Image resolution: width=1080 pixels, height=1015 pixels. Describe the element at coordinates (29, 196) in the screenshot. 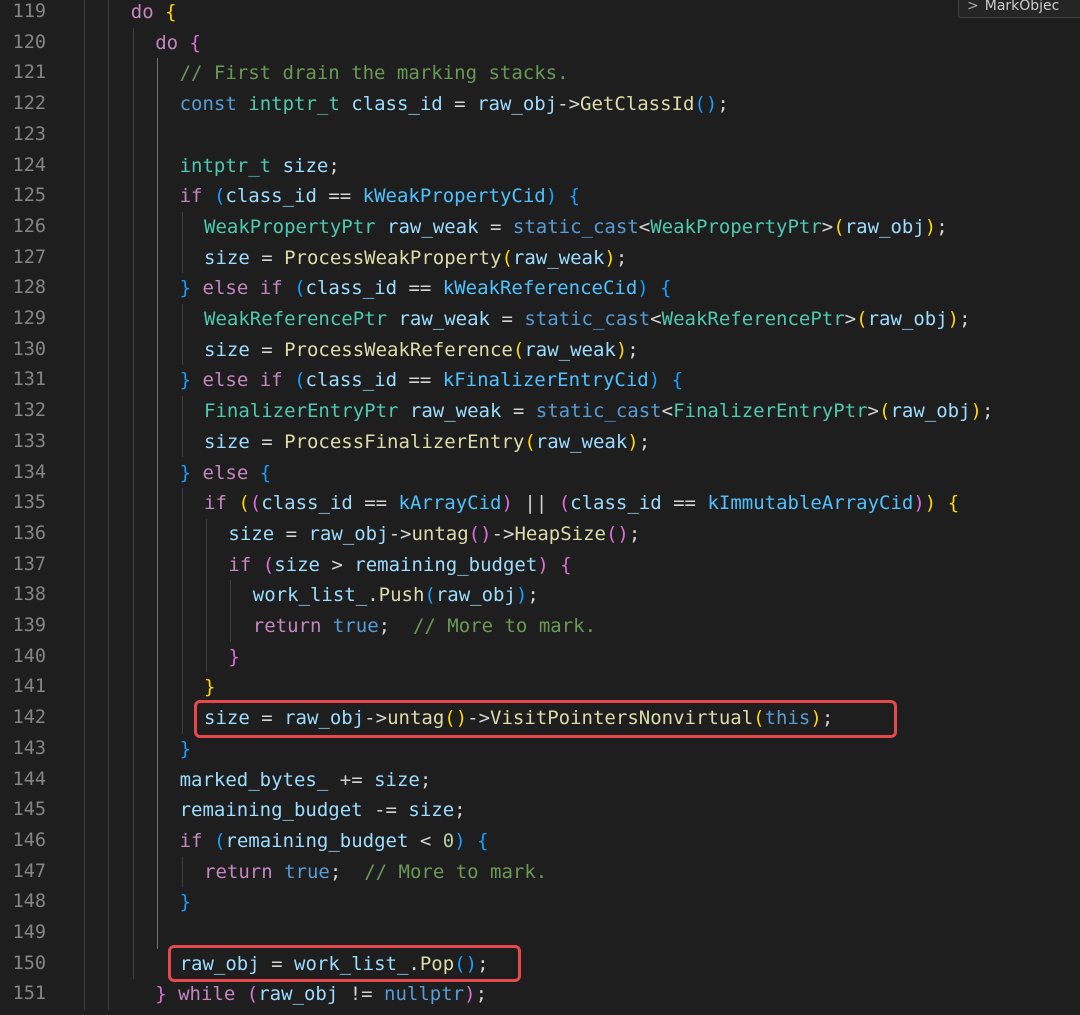

I see `line-number: 125` at that location.